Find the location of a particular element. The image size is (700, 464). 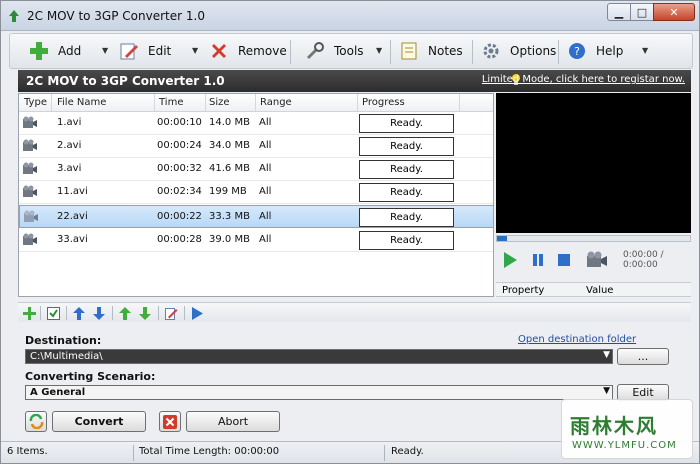

table-header: Type File Name Time Size Range Progress is located at coordinates (256, 103).